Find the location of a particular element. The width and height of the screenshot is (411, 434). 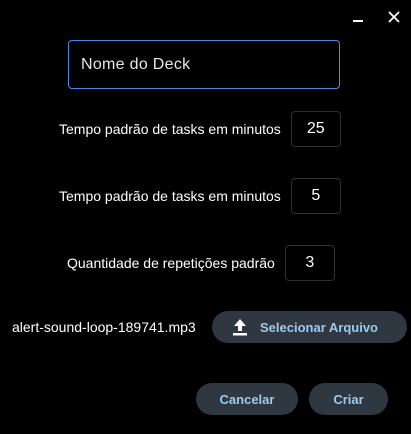

sound-file-name: alert-sound-loop-189741.mp3 is located at coordinates (104, 327).